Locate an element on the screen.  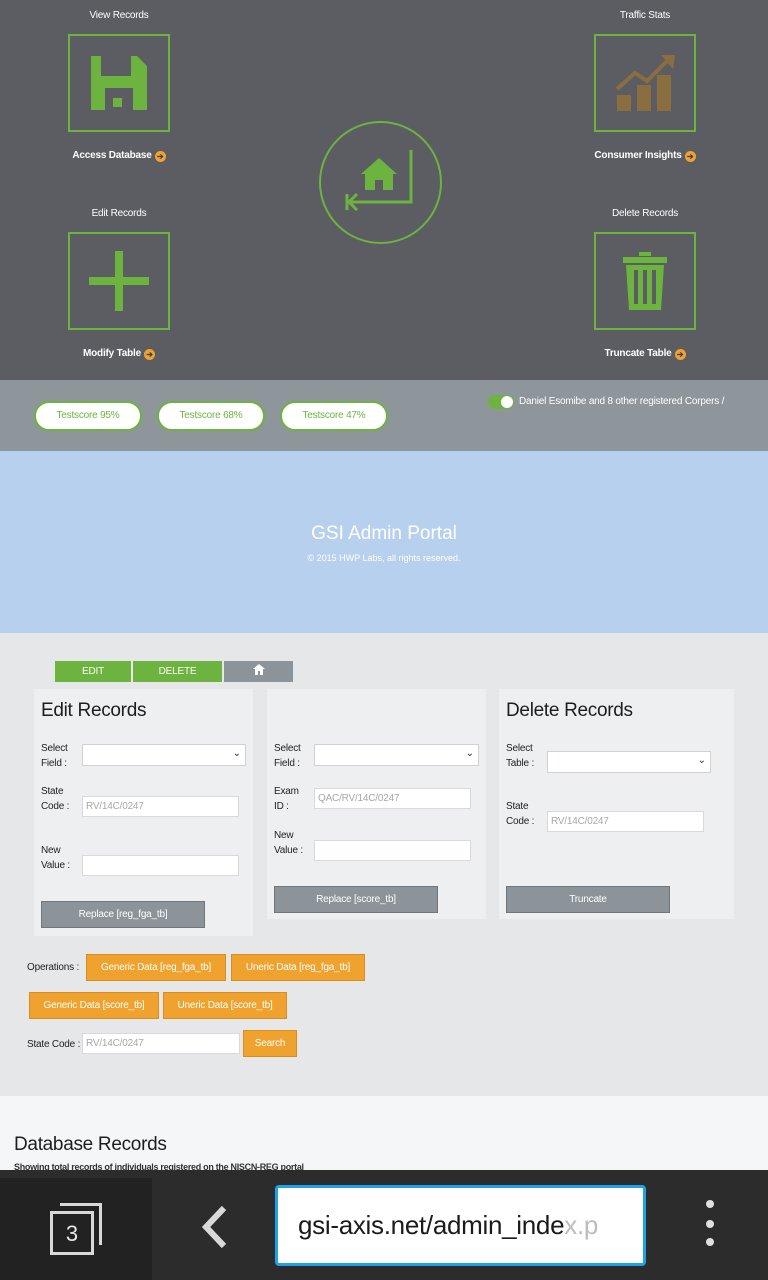
search-state-code-label: State Code : is located at coordinates (54, 1044).